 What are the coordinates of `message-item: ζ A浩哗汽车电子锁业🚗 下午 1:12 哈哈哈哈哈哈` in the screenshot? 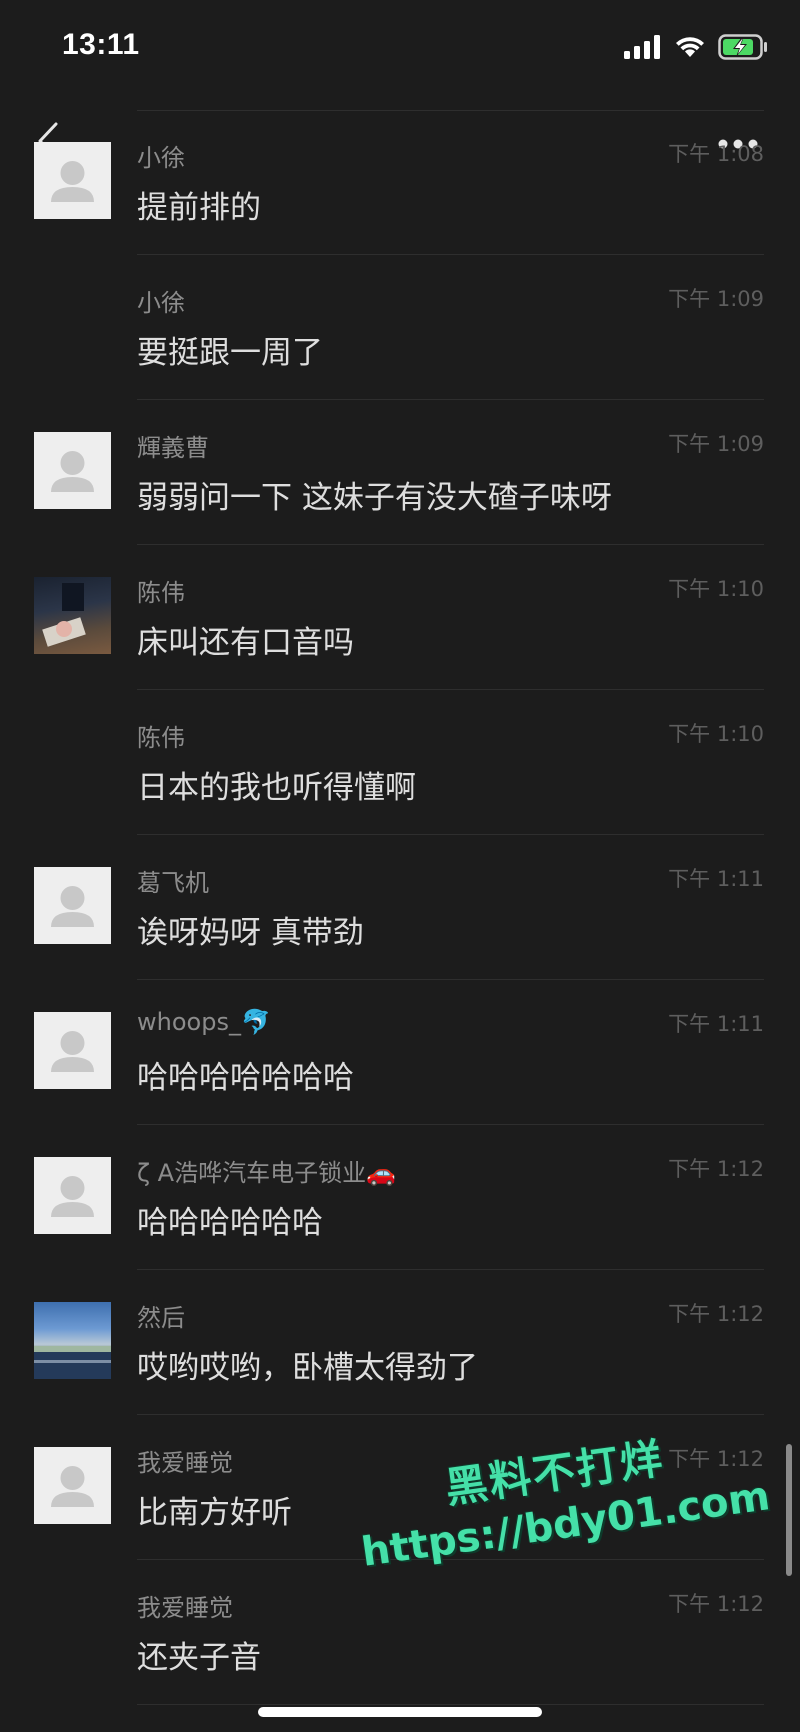 It's located at (400, 1197).